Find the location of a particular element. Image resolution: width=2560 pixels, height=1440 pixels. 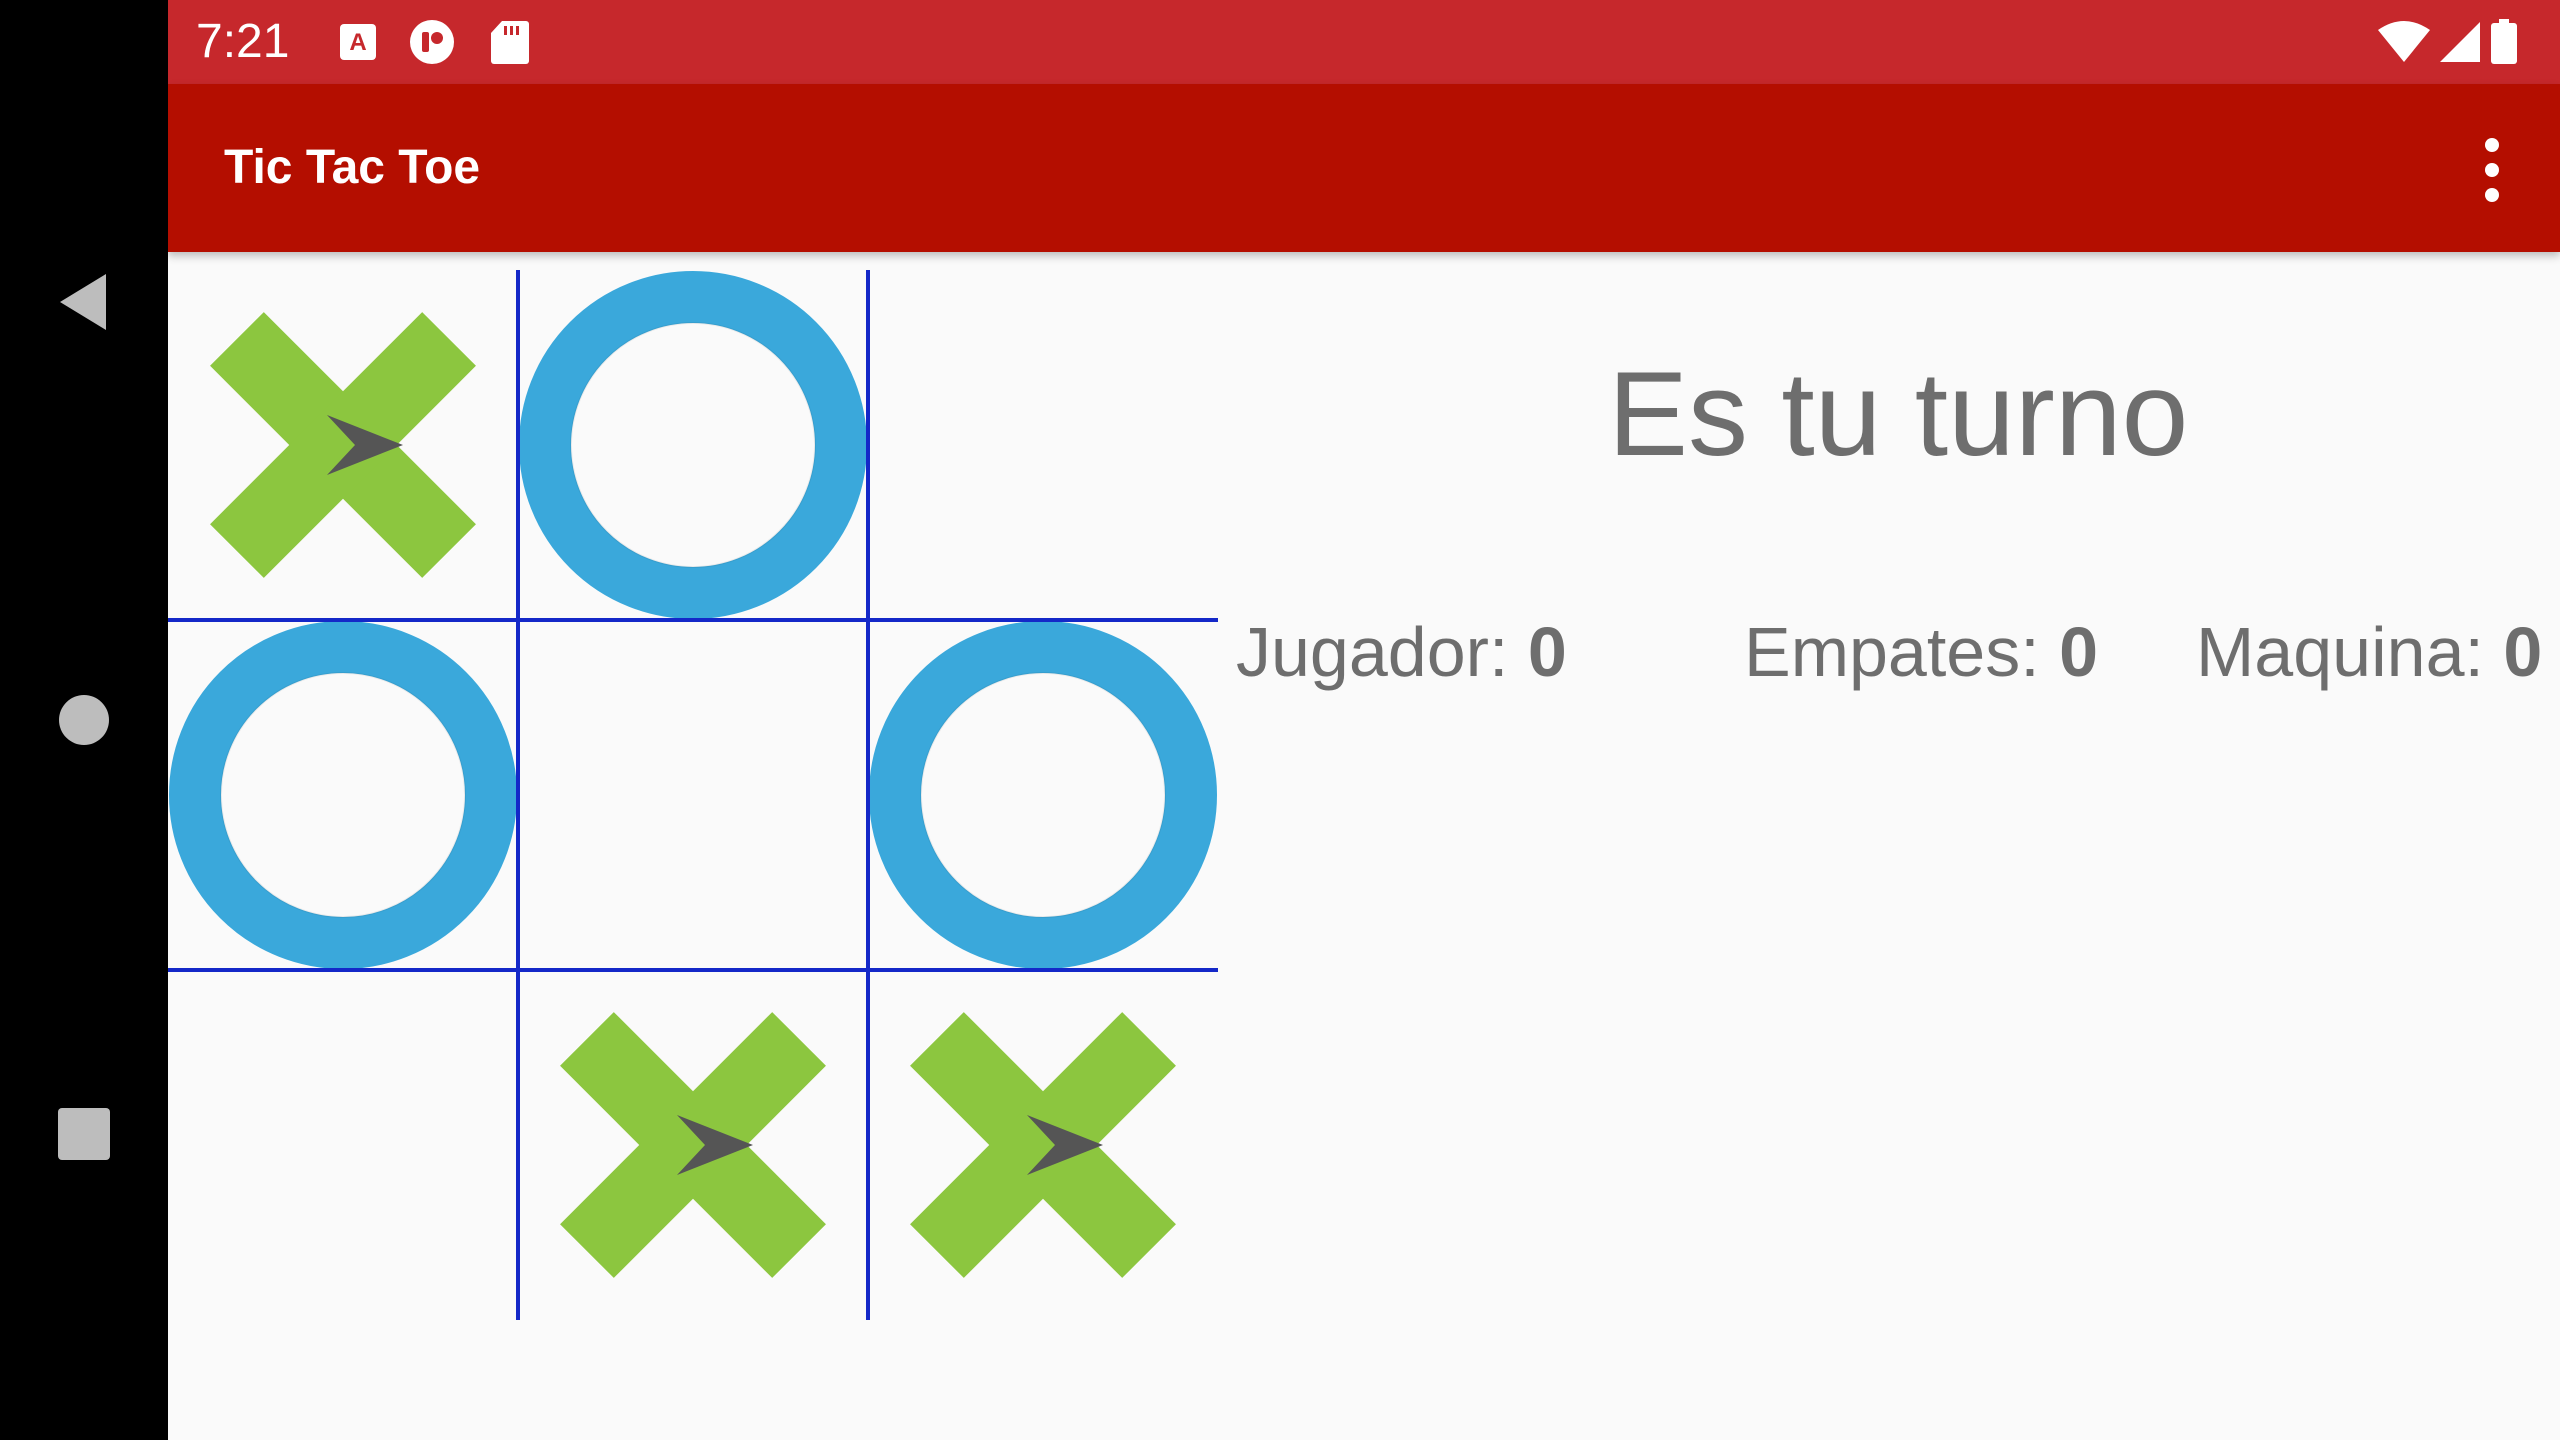

svg-text: A is located at coordinates (357, 42).